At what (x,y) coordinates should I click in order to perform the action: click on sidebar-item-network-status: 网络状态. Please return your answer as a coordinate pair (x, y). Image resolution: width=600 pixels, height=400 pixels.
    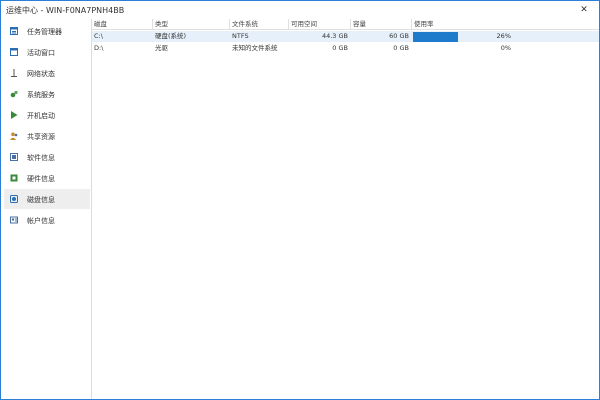
    Looking at the image, I should click on (47, 73).